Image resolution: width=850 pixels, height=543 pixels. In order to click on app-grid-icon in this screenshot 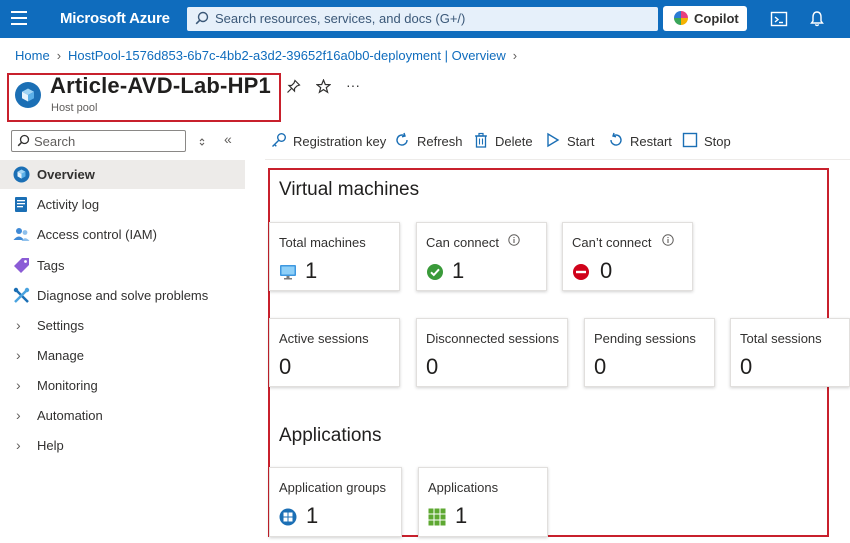, I will do `click(437, 517)`.